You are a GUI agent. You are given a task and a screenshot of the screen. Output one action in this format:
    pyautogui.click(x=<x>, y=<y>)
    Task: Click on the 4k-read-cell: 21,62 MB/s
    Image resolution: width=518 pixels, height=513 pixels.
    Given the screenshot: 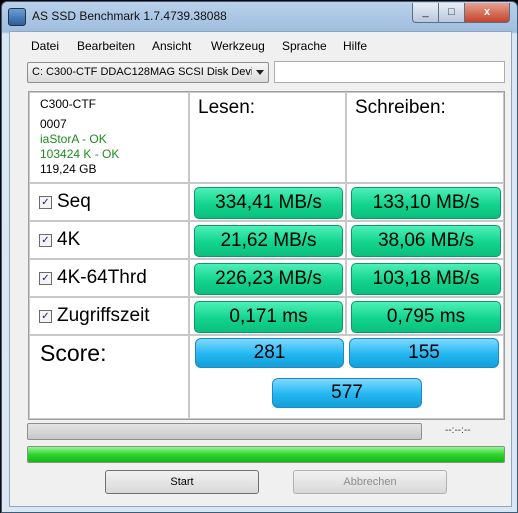 What is the action you would take?
    pyautogui.click(x=267, y=240)
    